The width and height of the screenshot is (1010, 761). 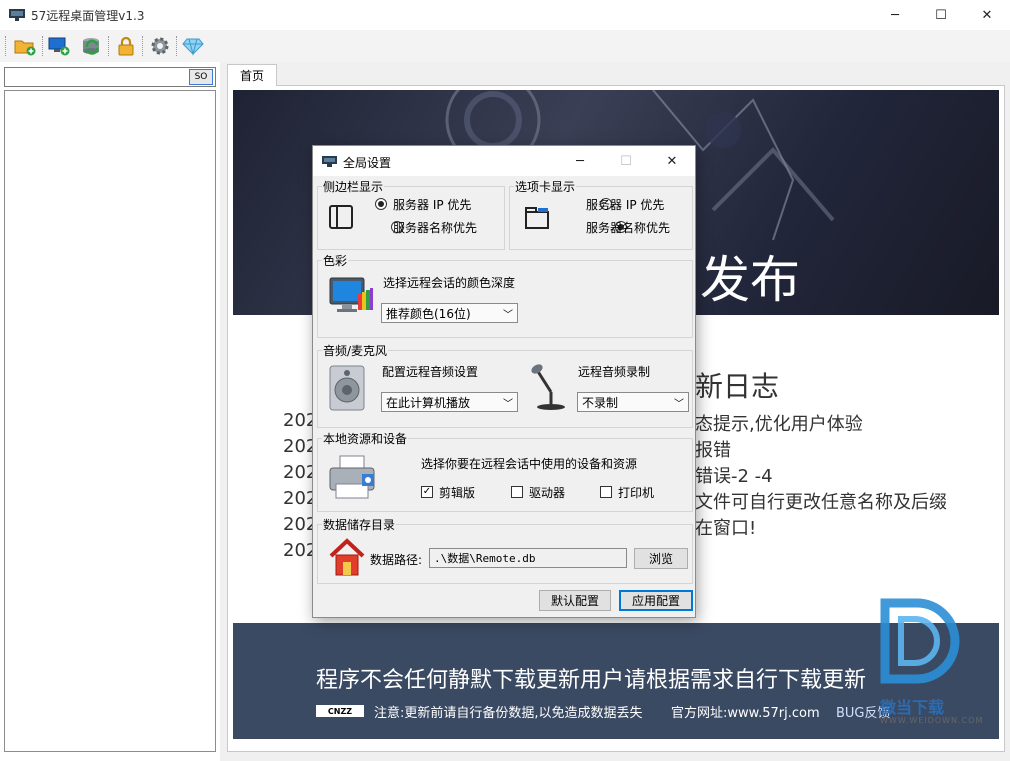 What do you see at coordinates (435, 227) in the screenshot?
I see `sidebar-name-first-label: 服务器名称优先` at bounding box center [435, 227].